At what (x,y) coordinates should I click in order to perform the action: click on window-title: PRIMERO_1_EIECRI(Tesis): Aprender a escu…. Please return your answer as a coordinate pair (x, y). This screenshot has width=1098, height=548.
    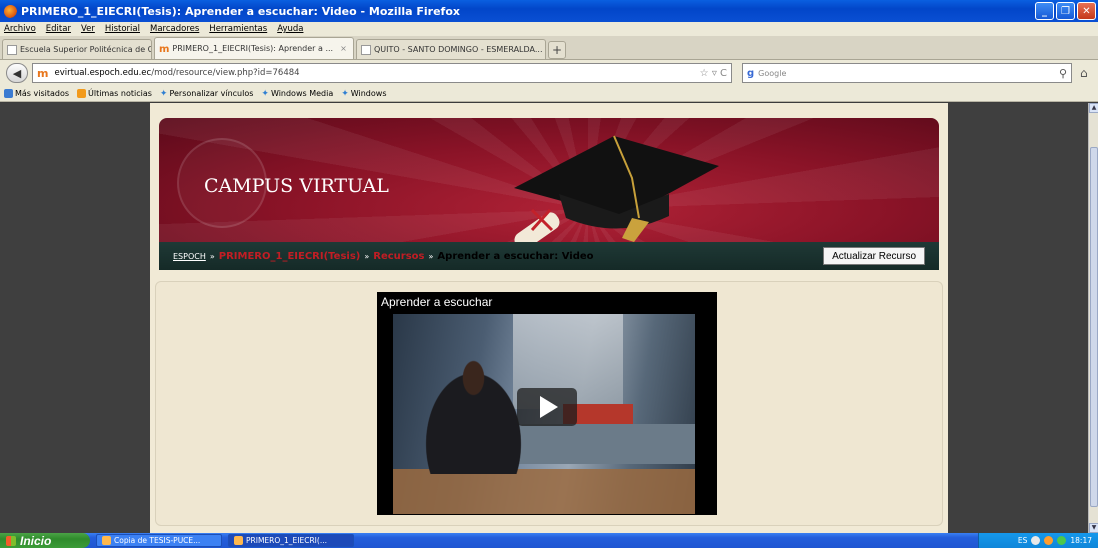
    Looking at the image, I should click on (240, 11).